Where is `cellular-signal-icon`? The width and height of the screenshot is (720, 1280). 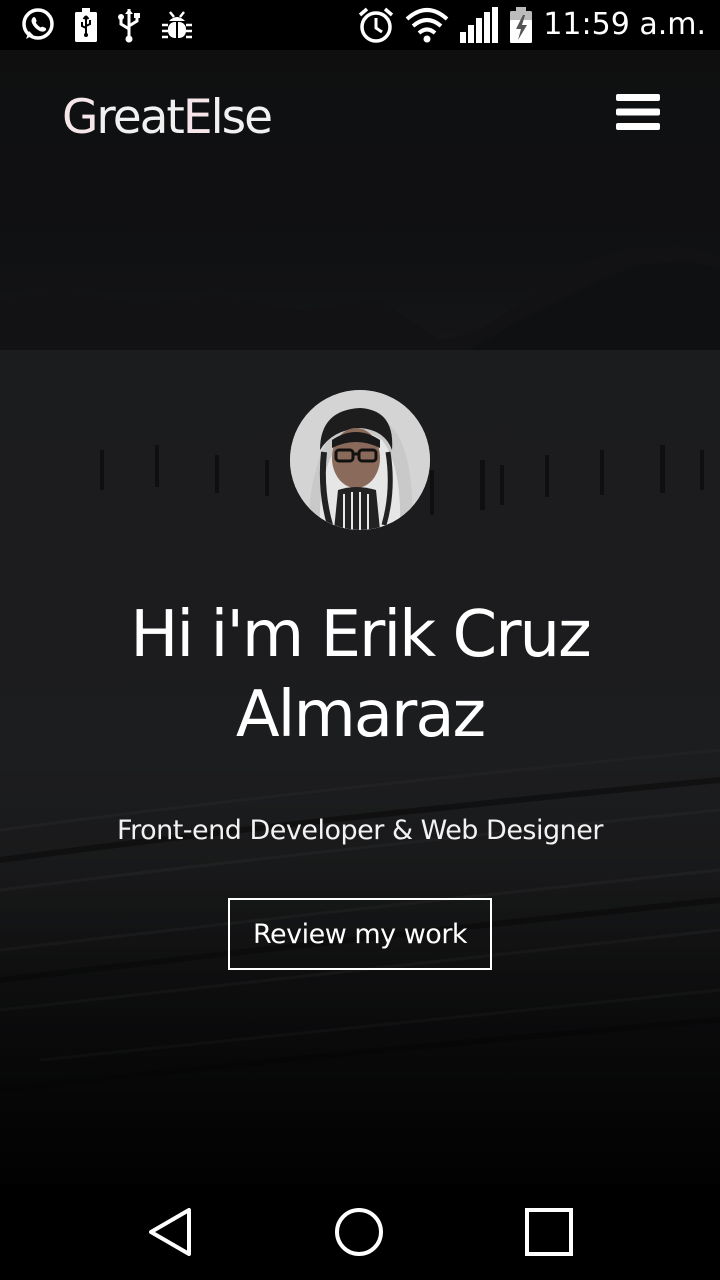
cellular-signal-icon is located at coordinates (479, 25).